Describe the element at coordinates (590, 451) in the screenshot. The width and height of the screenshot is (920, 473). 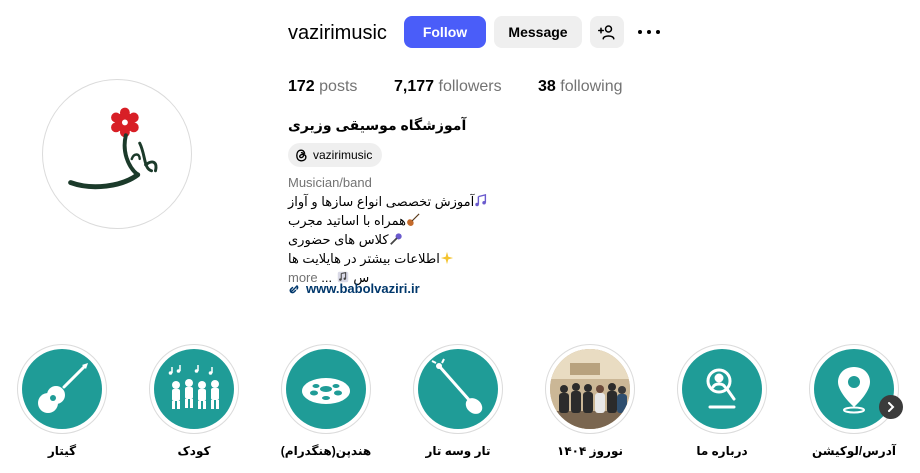
I see `highlight-label: نوروز ۱۴۰۴` at that location.